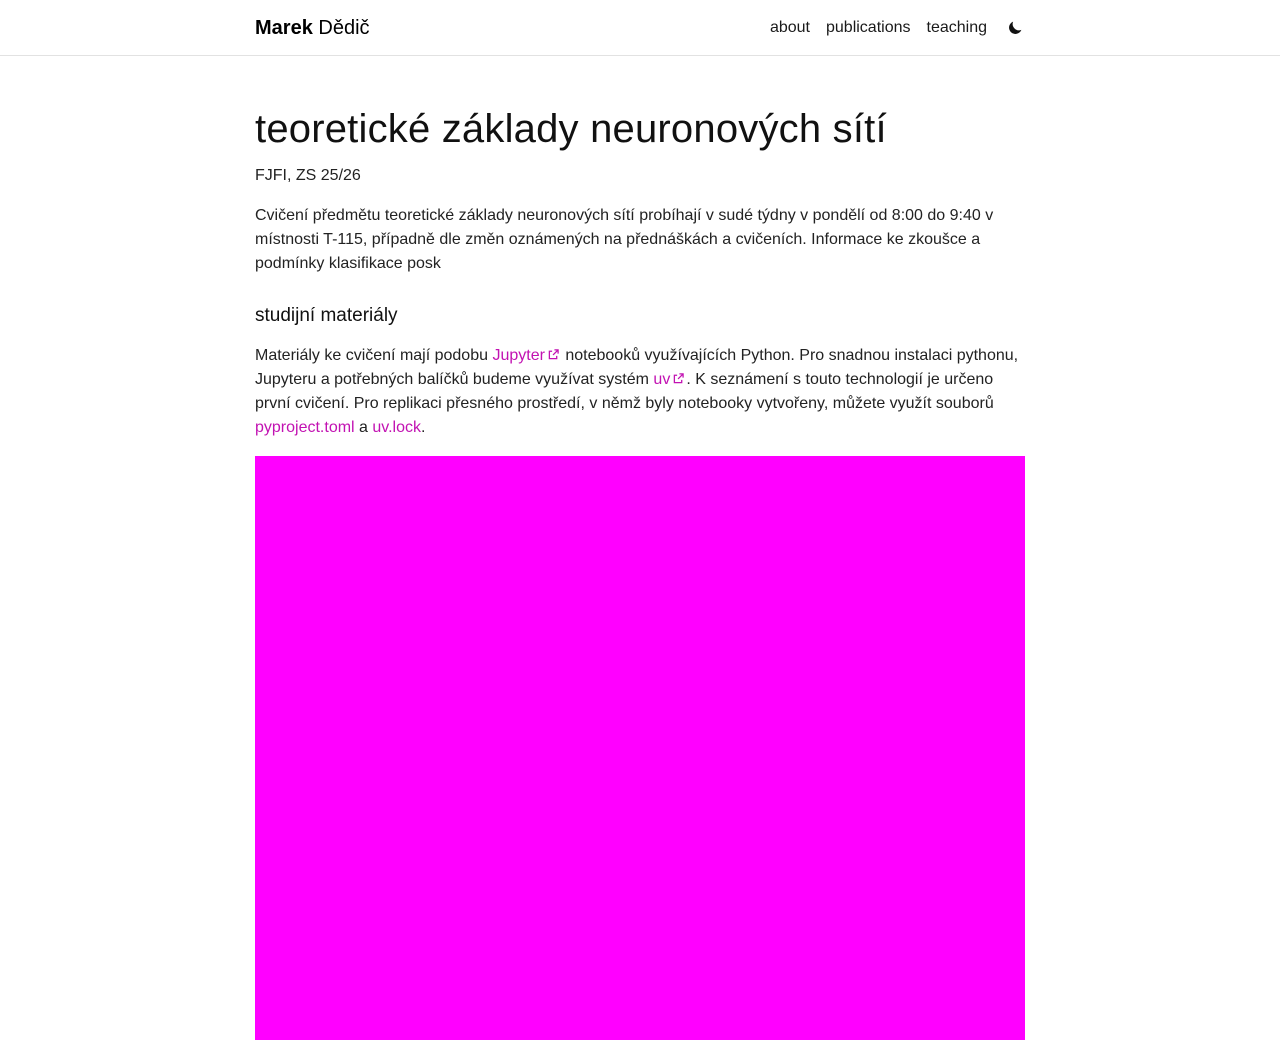 The height and width of the screenshot is (1040, 1280). Describe the element at coordinates (518, 355) in the screenshot. I see `jupyter-link-label: Jupyter` at that location.